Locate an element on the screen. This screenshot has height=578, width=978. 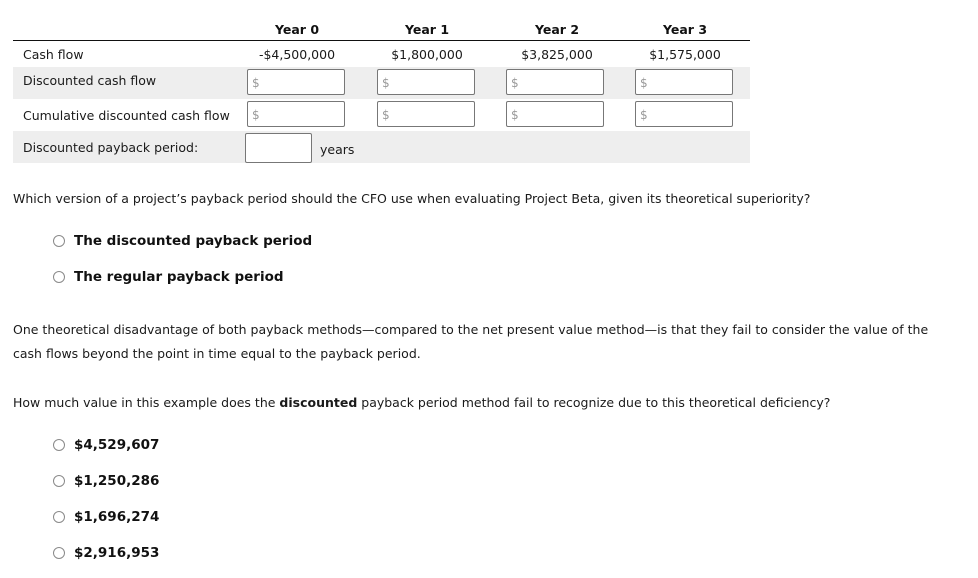
discounted-cash-flow-label: Discounted cash flow is located at coordinates (90, 80).